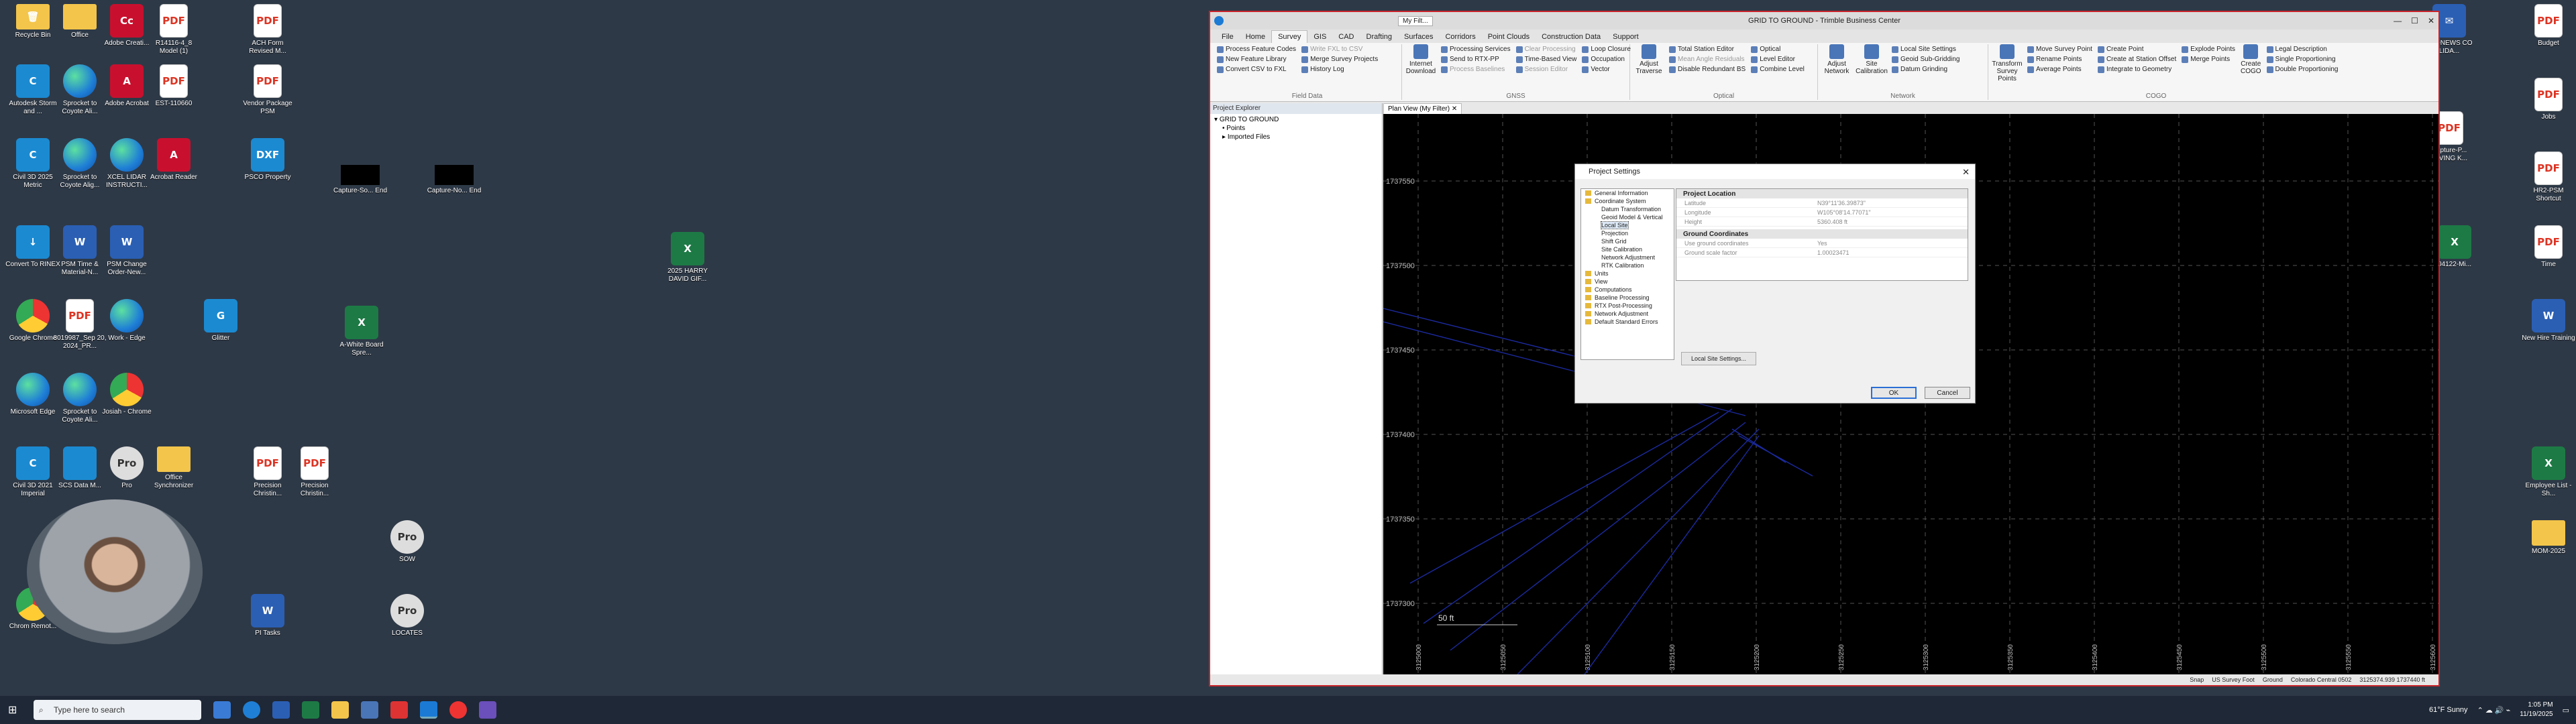 The height and width of the screenshot is (724, 2576). Describe the element at coordinates (369, 710) in the screenshot. I see `civil3d-taskbar-icon` at that location.